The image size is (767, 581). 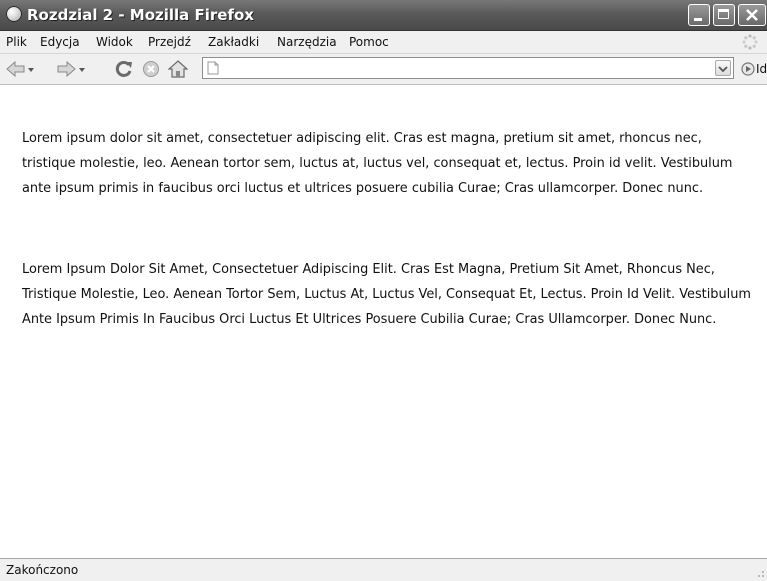 What do you see at coordinates (151, 69) in the screenshot?
I see `stop-icon` at bounding box center [151, 69].